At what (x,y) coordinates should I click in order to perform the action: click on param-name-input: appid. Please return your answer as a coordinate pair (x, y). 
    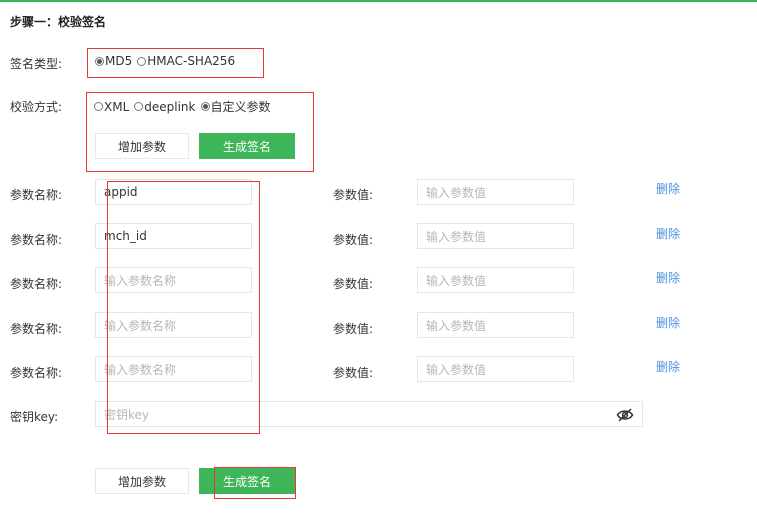
    Looking at the image, I should click on (173, 192).